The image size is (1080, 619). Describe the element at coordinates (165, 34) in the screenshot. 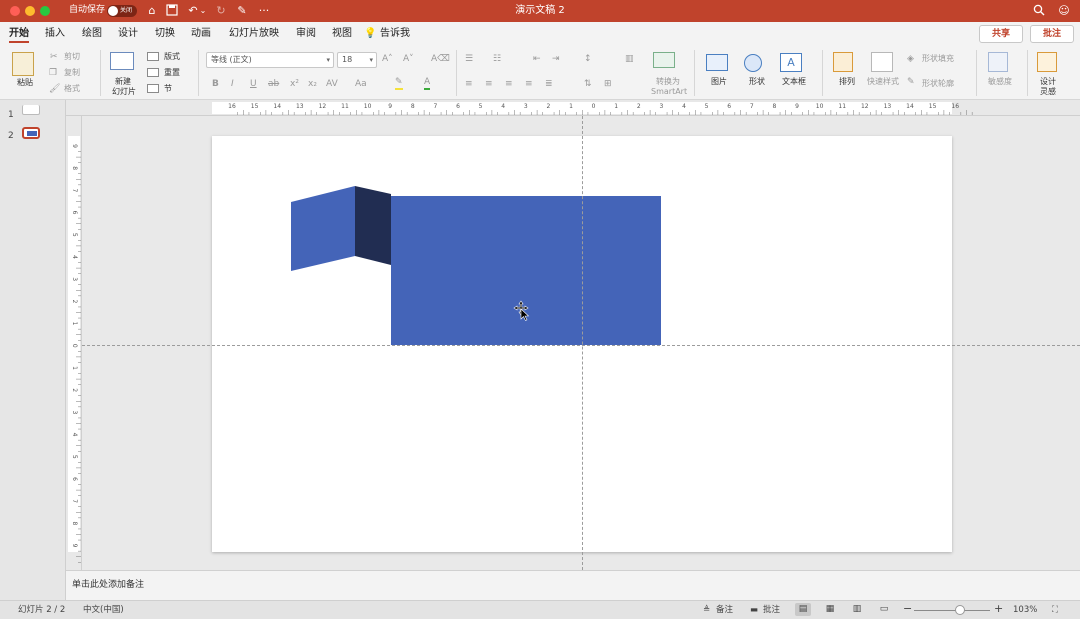

I see `tab-transitions: 切换` at that location.